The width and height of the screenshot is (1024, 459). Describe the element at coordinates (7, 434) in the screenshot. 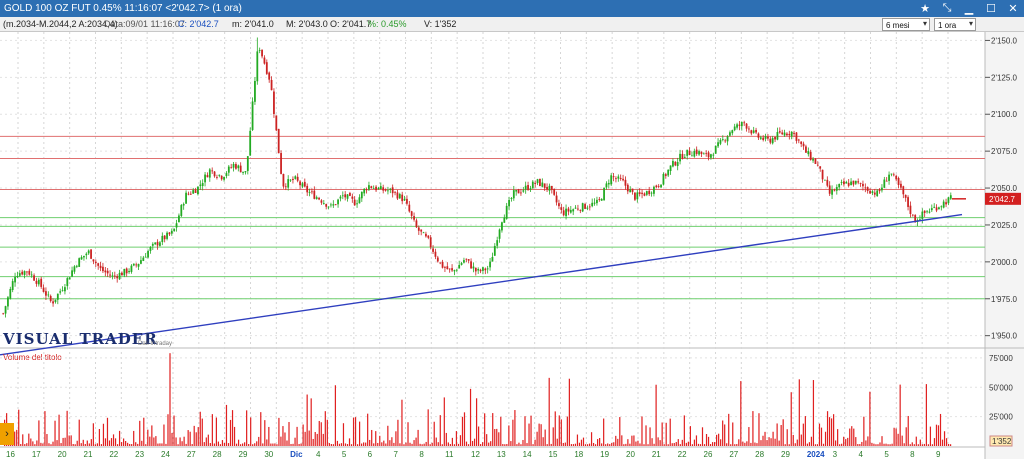

I see `expand-panel-button: ›` at that location.